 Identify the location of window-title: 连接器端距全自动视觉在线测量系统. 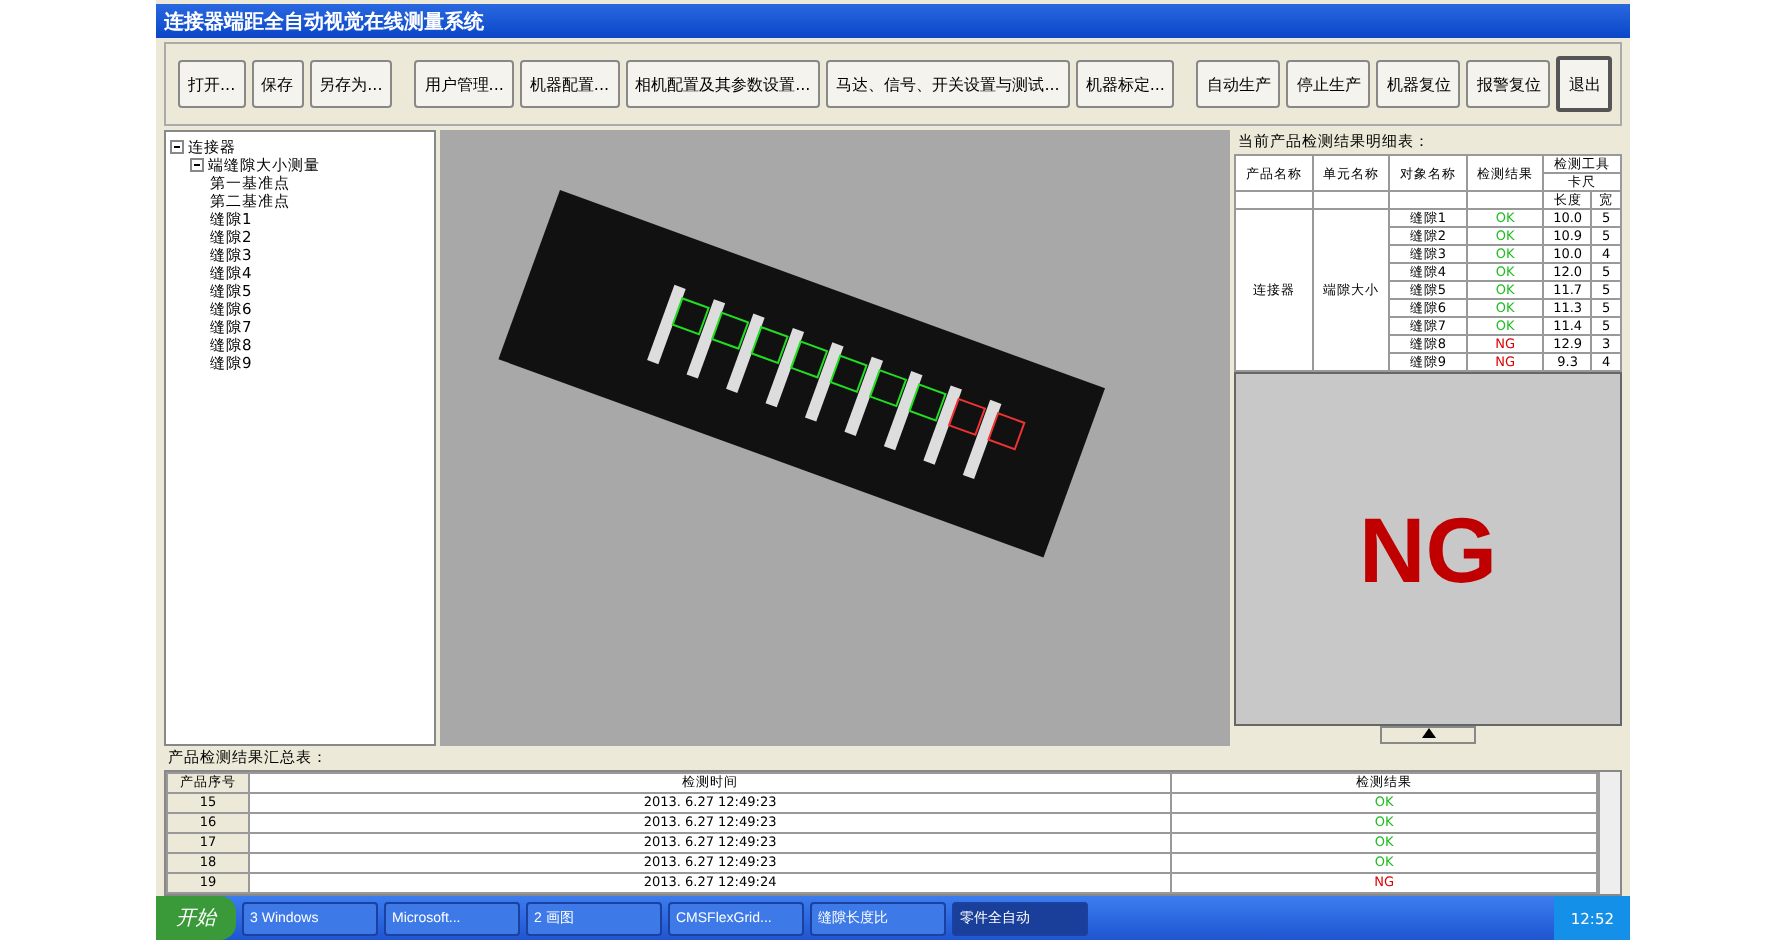
(893, 21).